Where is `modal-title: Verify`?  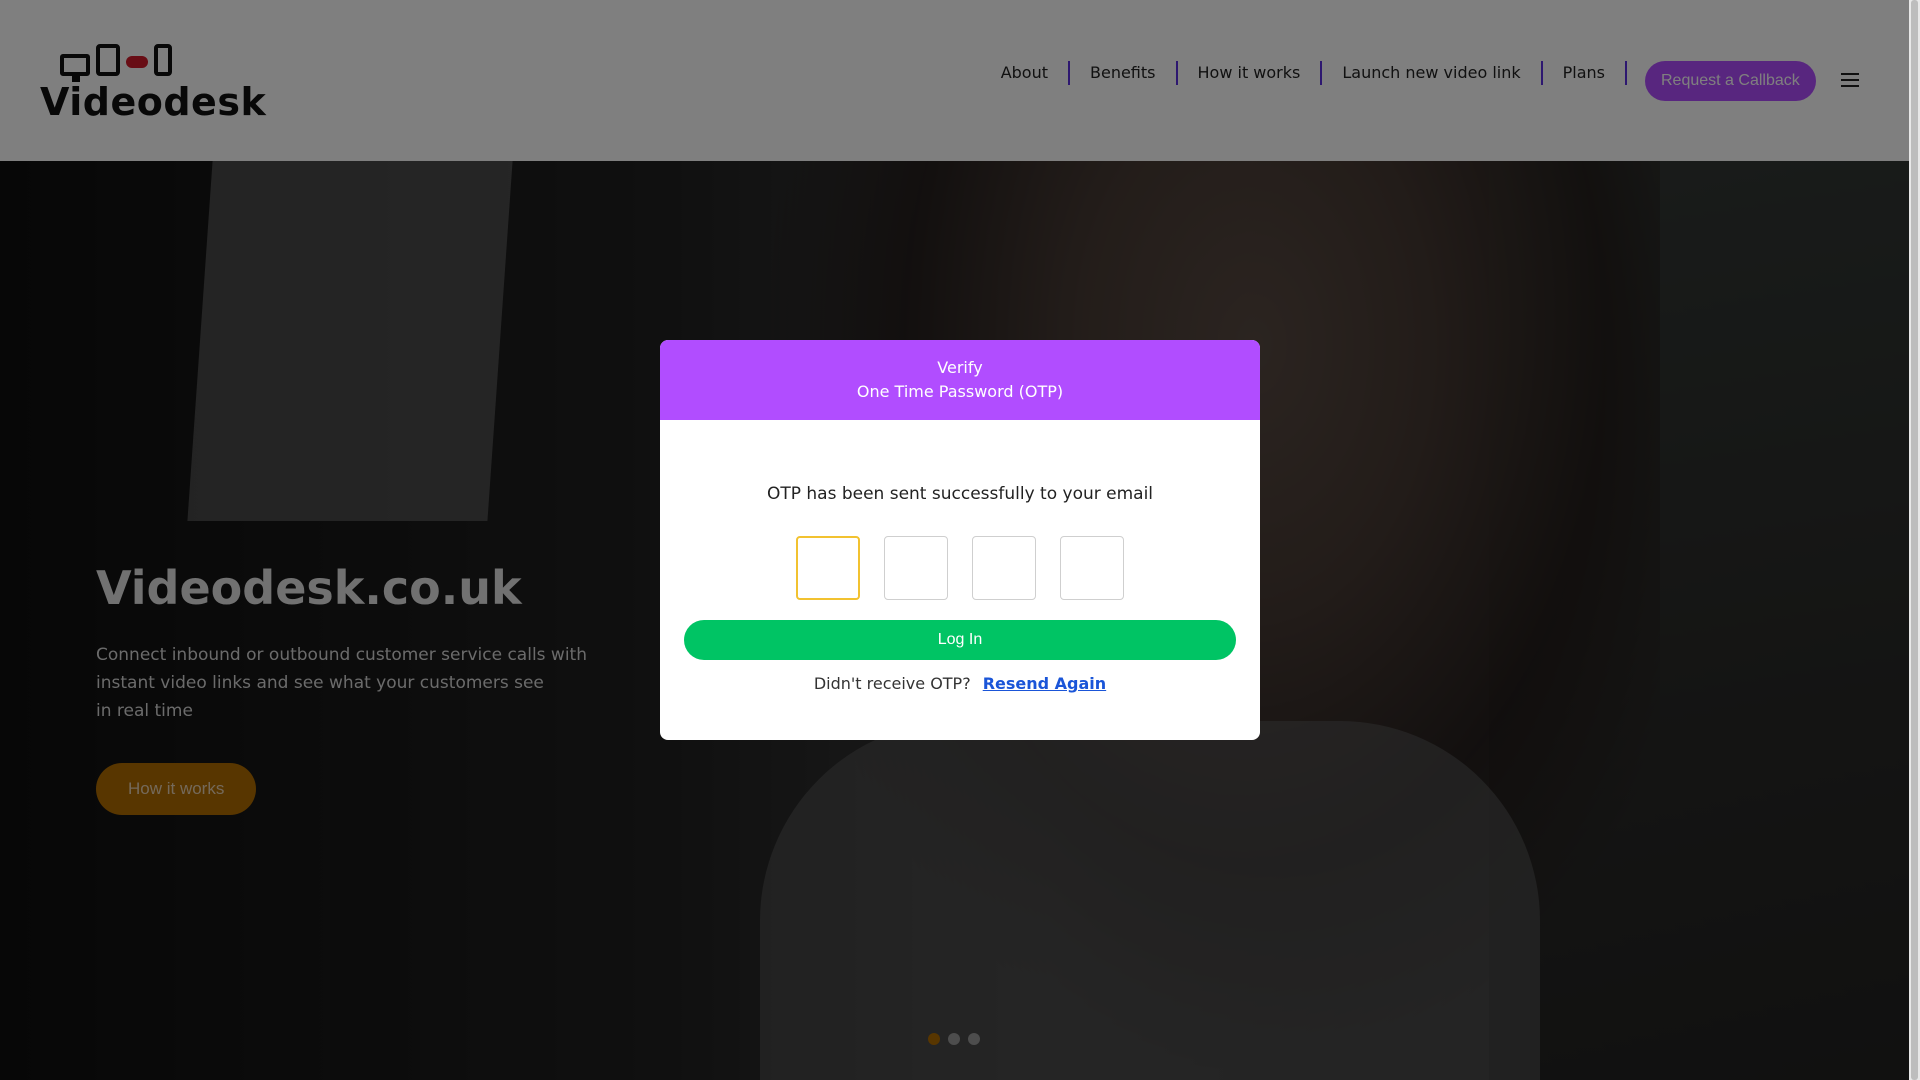 modal-title: Verify is located at coordinates (960, 367).